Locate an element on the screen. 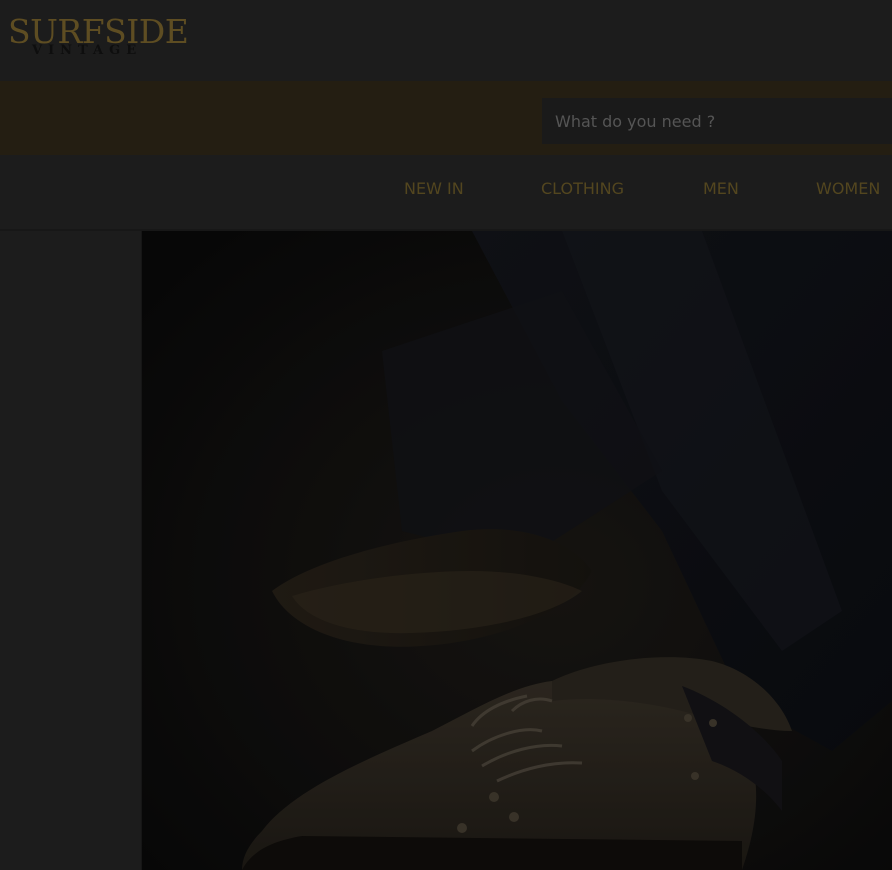 The image size is (892, 870). search-box is located at coordinates (717, 121).